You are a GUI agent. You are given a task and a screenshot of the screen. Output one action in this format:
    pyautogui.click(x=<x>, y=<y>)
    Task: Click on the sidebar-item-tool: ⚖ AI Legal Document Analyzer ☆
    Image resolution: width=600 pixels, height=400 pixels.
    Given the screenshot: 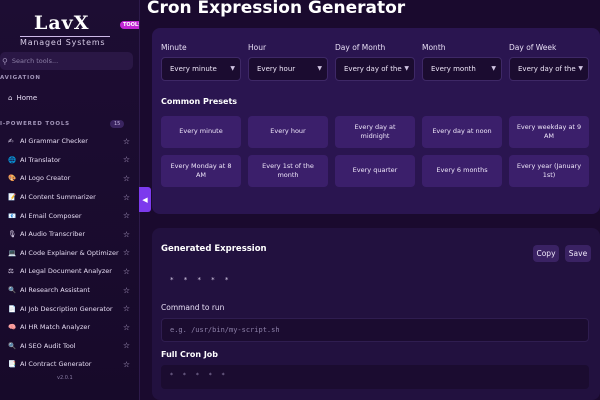 What is the action you would take?
    pyautogui.click(x=70, y=271)
    